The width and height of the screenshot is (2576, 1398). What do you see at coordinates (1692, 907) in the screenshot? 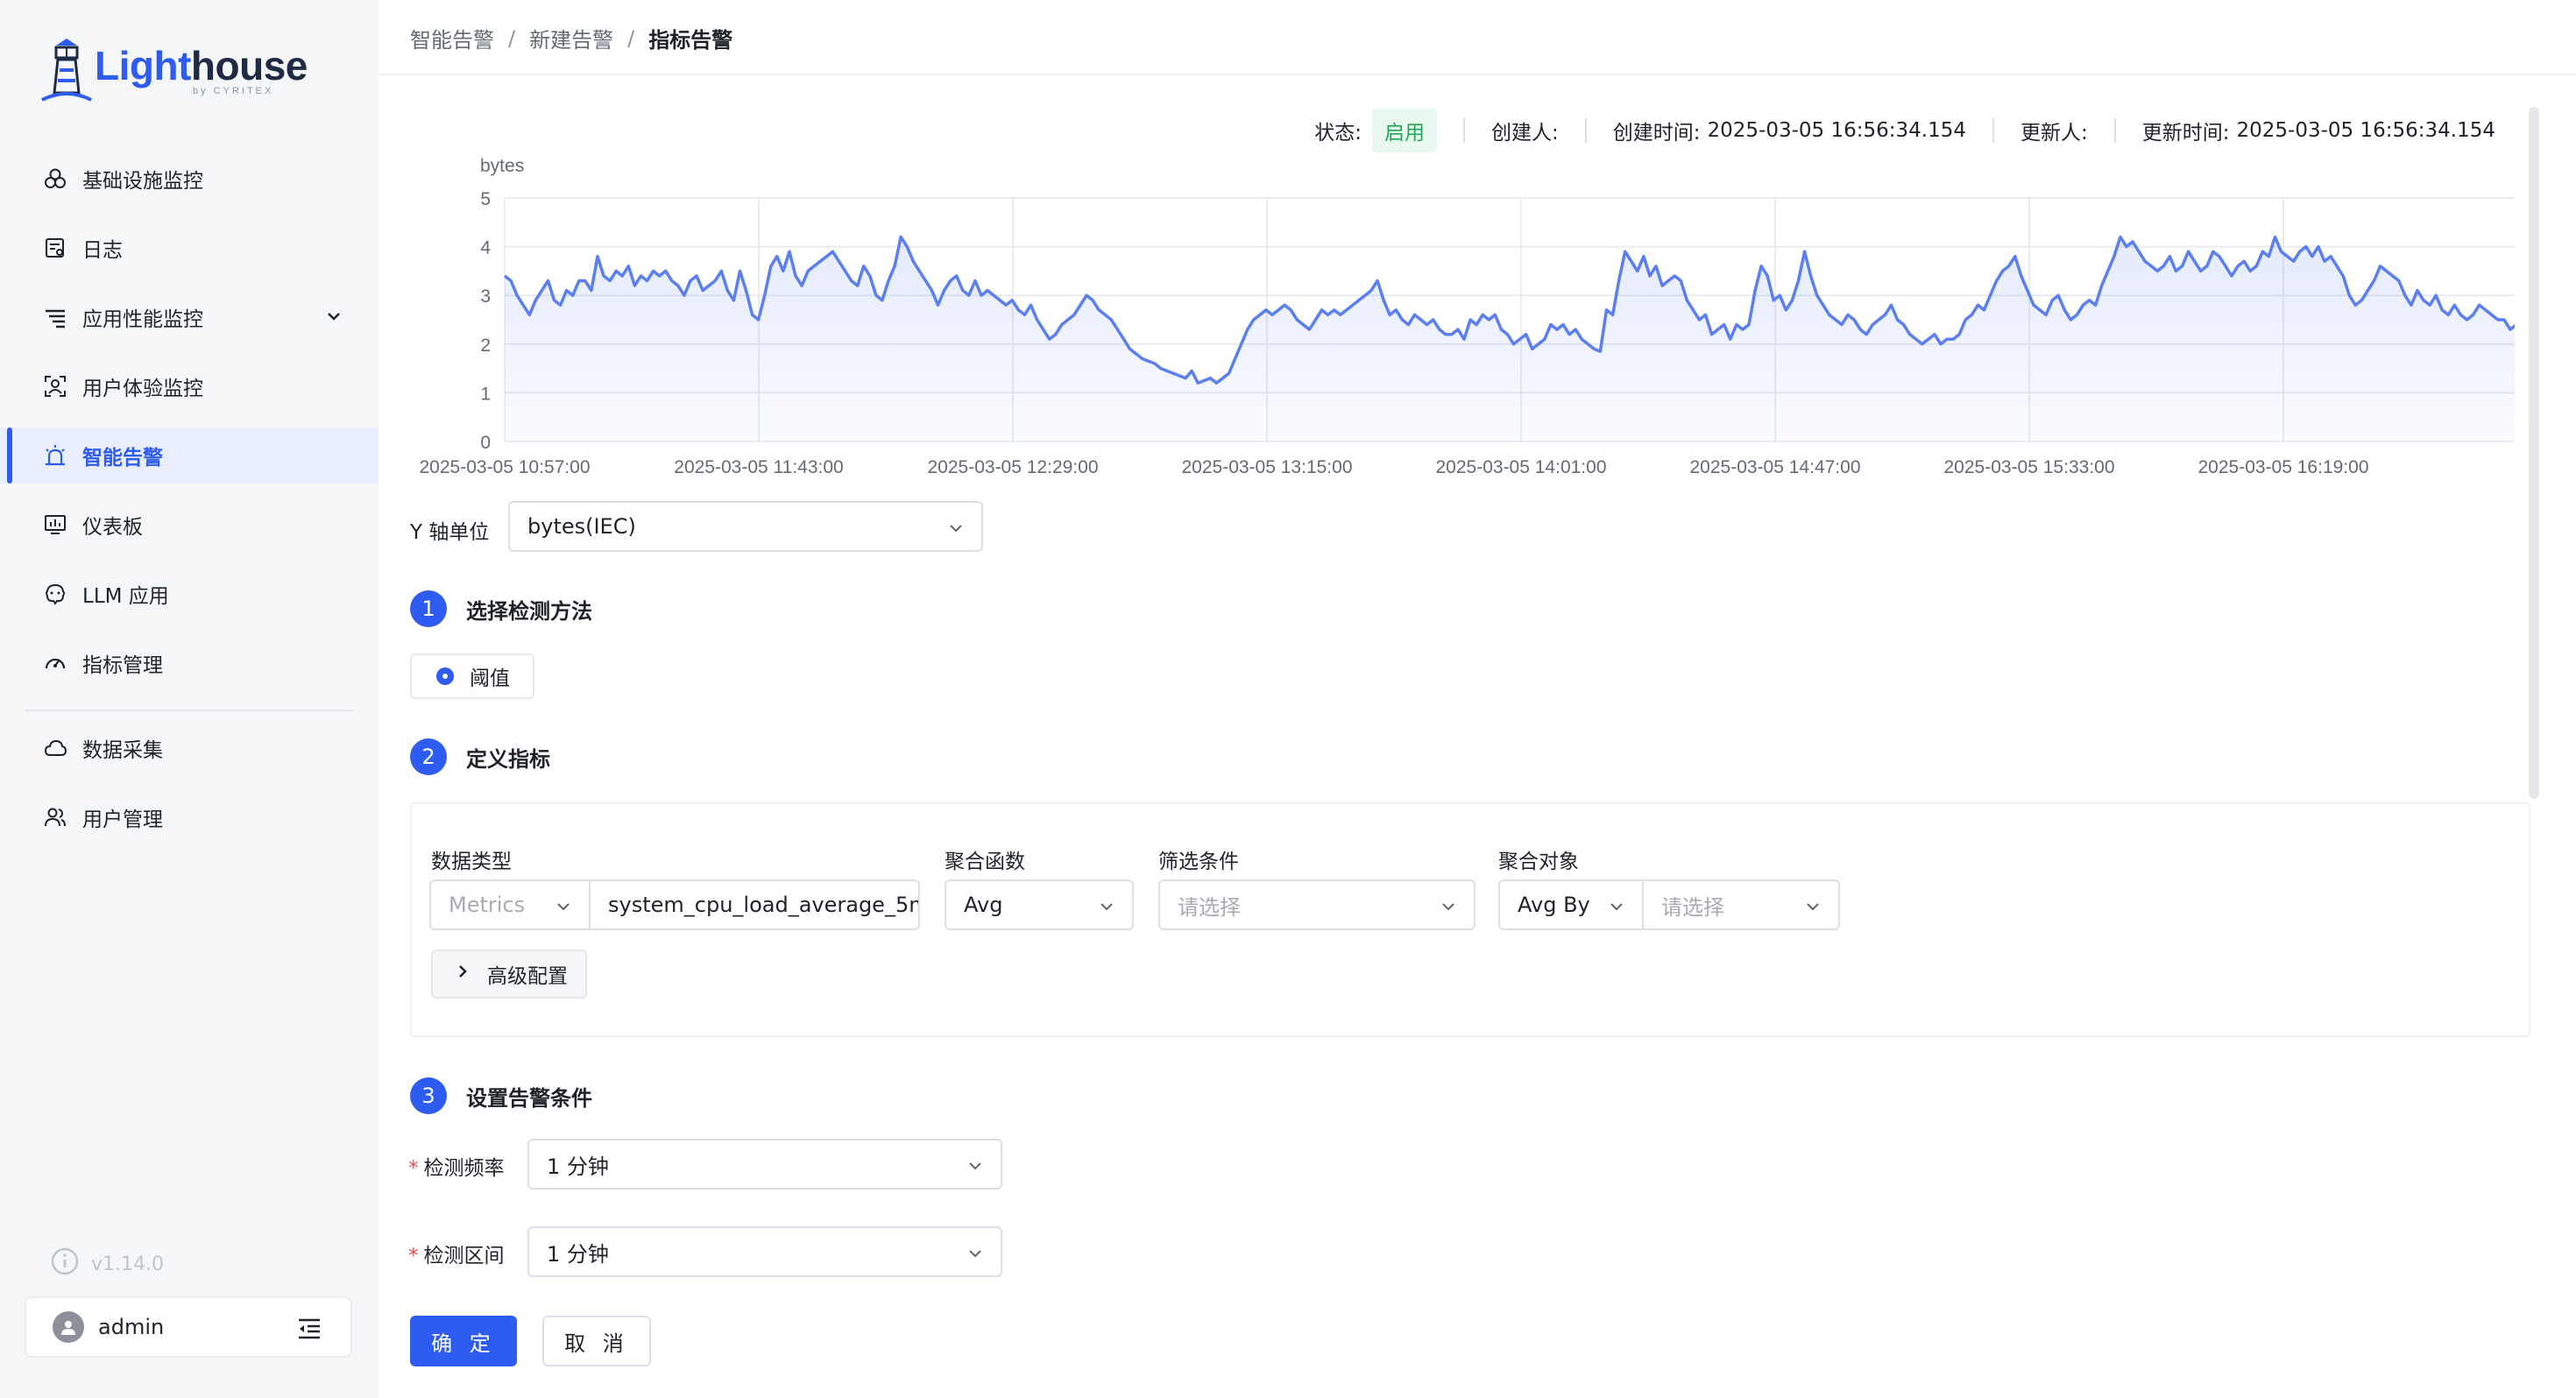
I see `aggregation-object-placeholder: 请选择` at bounding box center [1692, 907].